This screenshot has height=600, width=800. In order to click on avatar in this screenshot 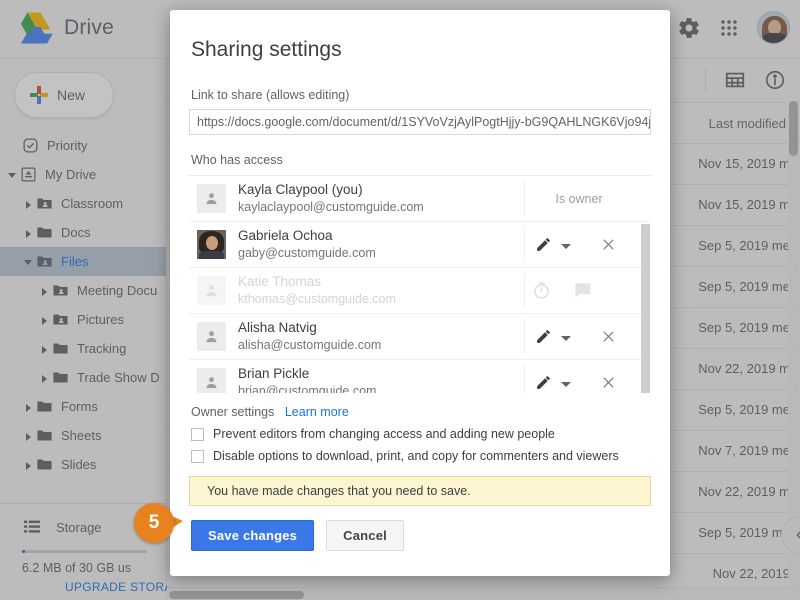, I will do `click(773, 27)`.